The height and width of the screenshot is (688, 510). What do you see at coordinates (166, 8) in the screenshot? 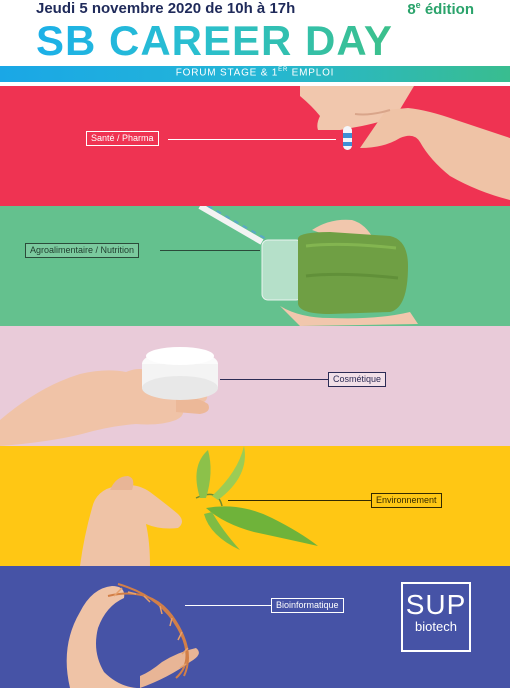
I see `event-date: Jeudi 5 novembre 2020 de 10h à 17h` at bounding box center [166, 8].